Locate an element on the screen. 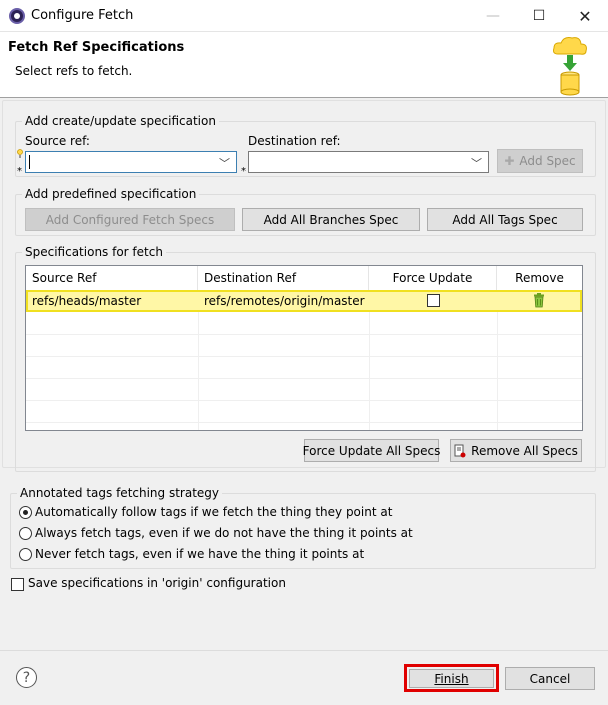  source-ref-label: Source ref: is located at coordinates (57, 141).